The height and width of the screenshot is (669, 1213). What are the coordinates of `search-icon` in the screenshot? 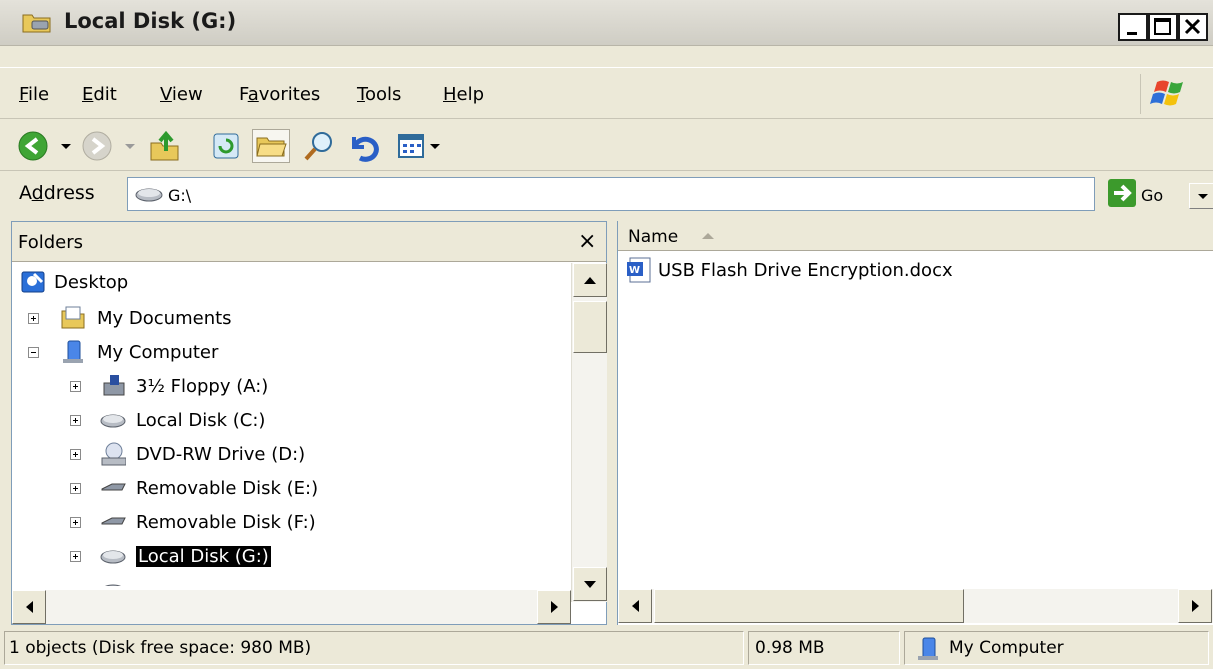 It's located at (319, 146).